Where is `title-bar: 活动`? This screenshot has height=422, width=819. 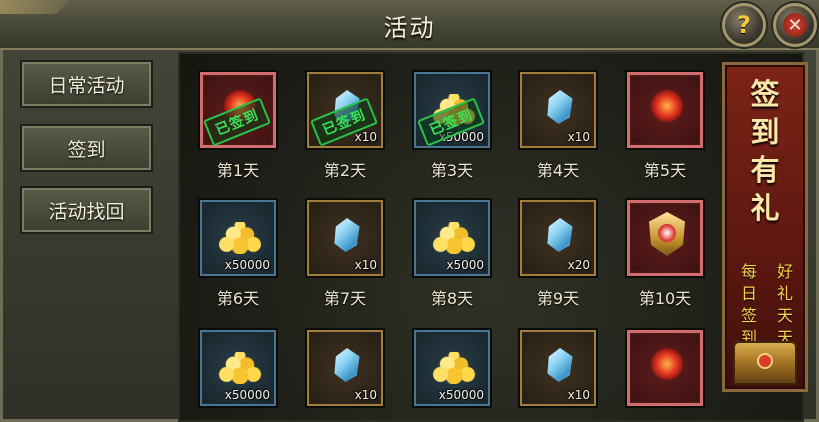
title-bar: 活动 is located at coordinates (409, 25).